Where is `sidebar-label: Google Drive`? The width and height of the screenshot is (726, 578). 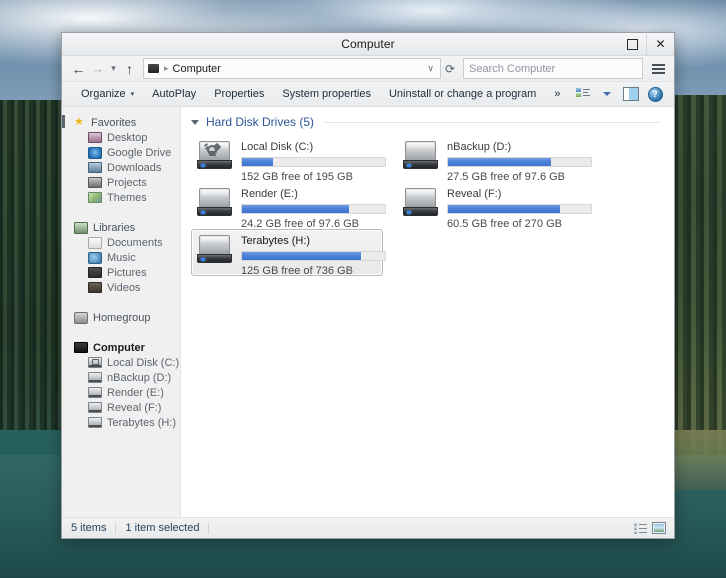 sidebar-label: Google Drive is located at coordinates (139, 152).